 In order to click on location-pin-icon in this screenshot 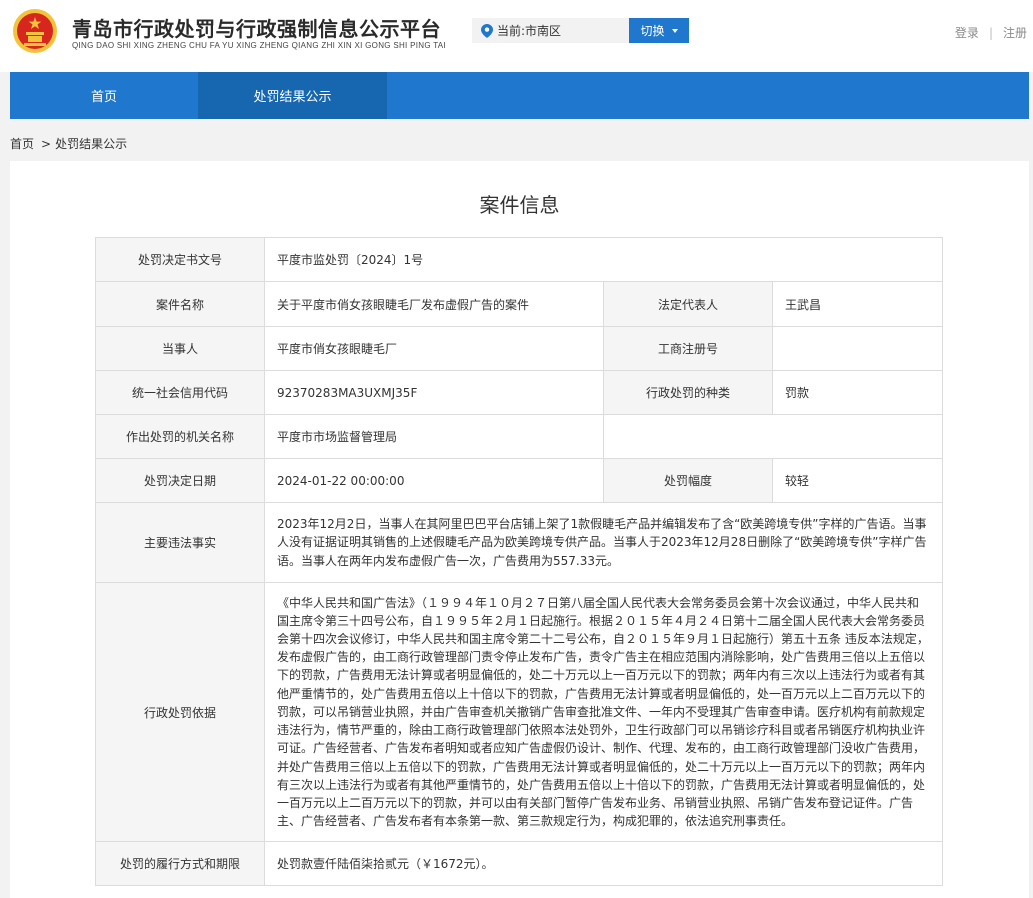, I will do `click(487, 30)`.